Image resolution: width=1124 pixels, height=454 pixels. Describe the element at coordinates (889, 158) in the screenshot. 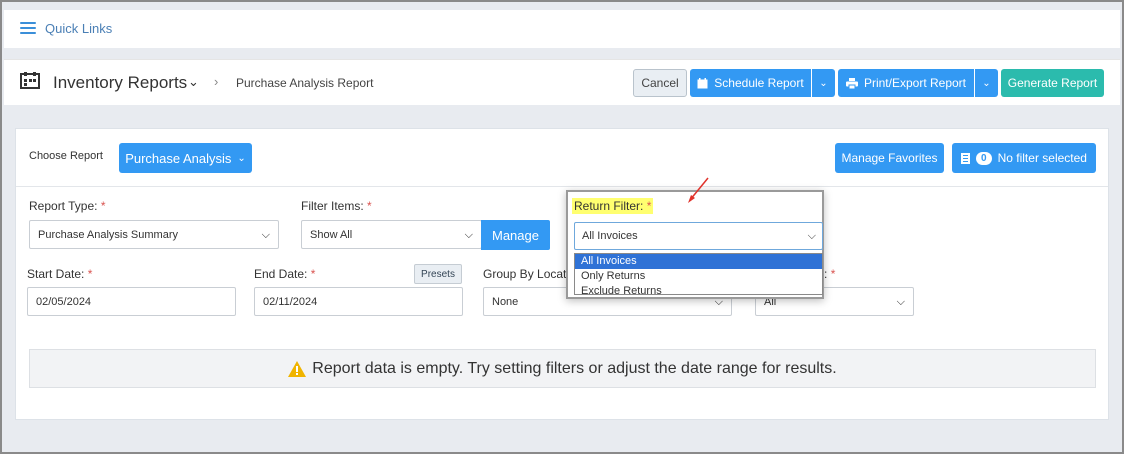

I see `manage-favorites-button: Manage Favorites` at that location.